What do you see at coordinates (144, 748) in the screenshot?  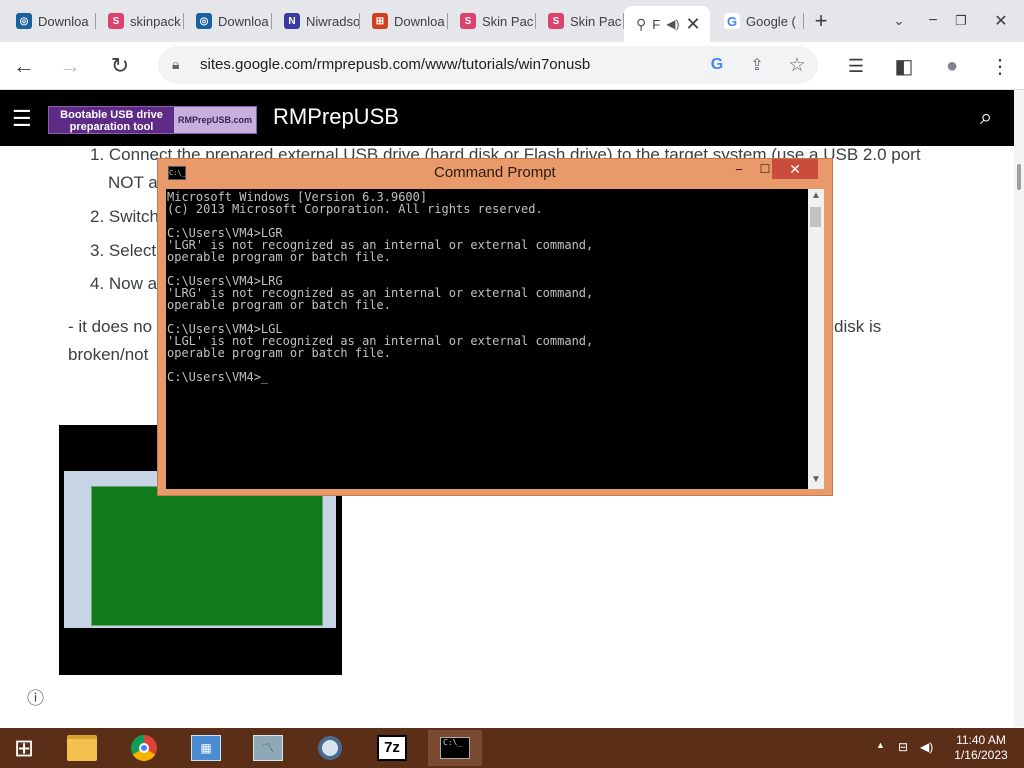 I see `chrome-icon` at bounding box center [144, 748].